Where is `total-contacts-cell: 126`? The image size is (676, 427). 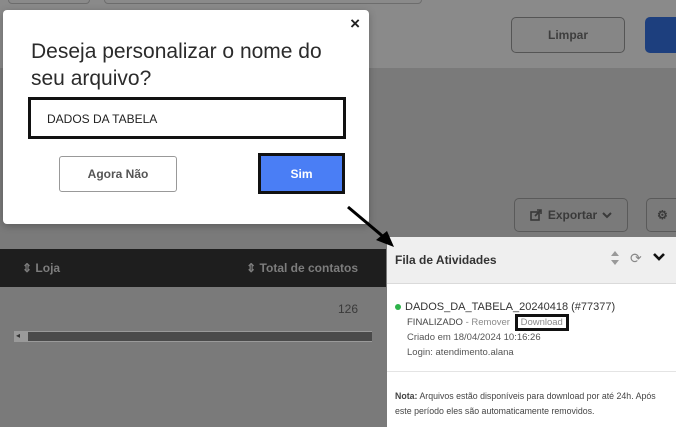 total-contacts-cell: 126 is located at coordinates (347, 309).